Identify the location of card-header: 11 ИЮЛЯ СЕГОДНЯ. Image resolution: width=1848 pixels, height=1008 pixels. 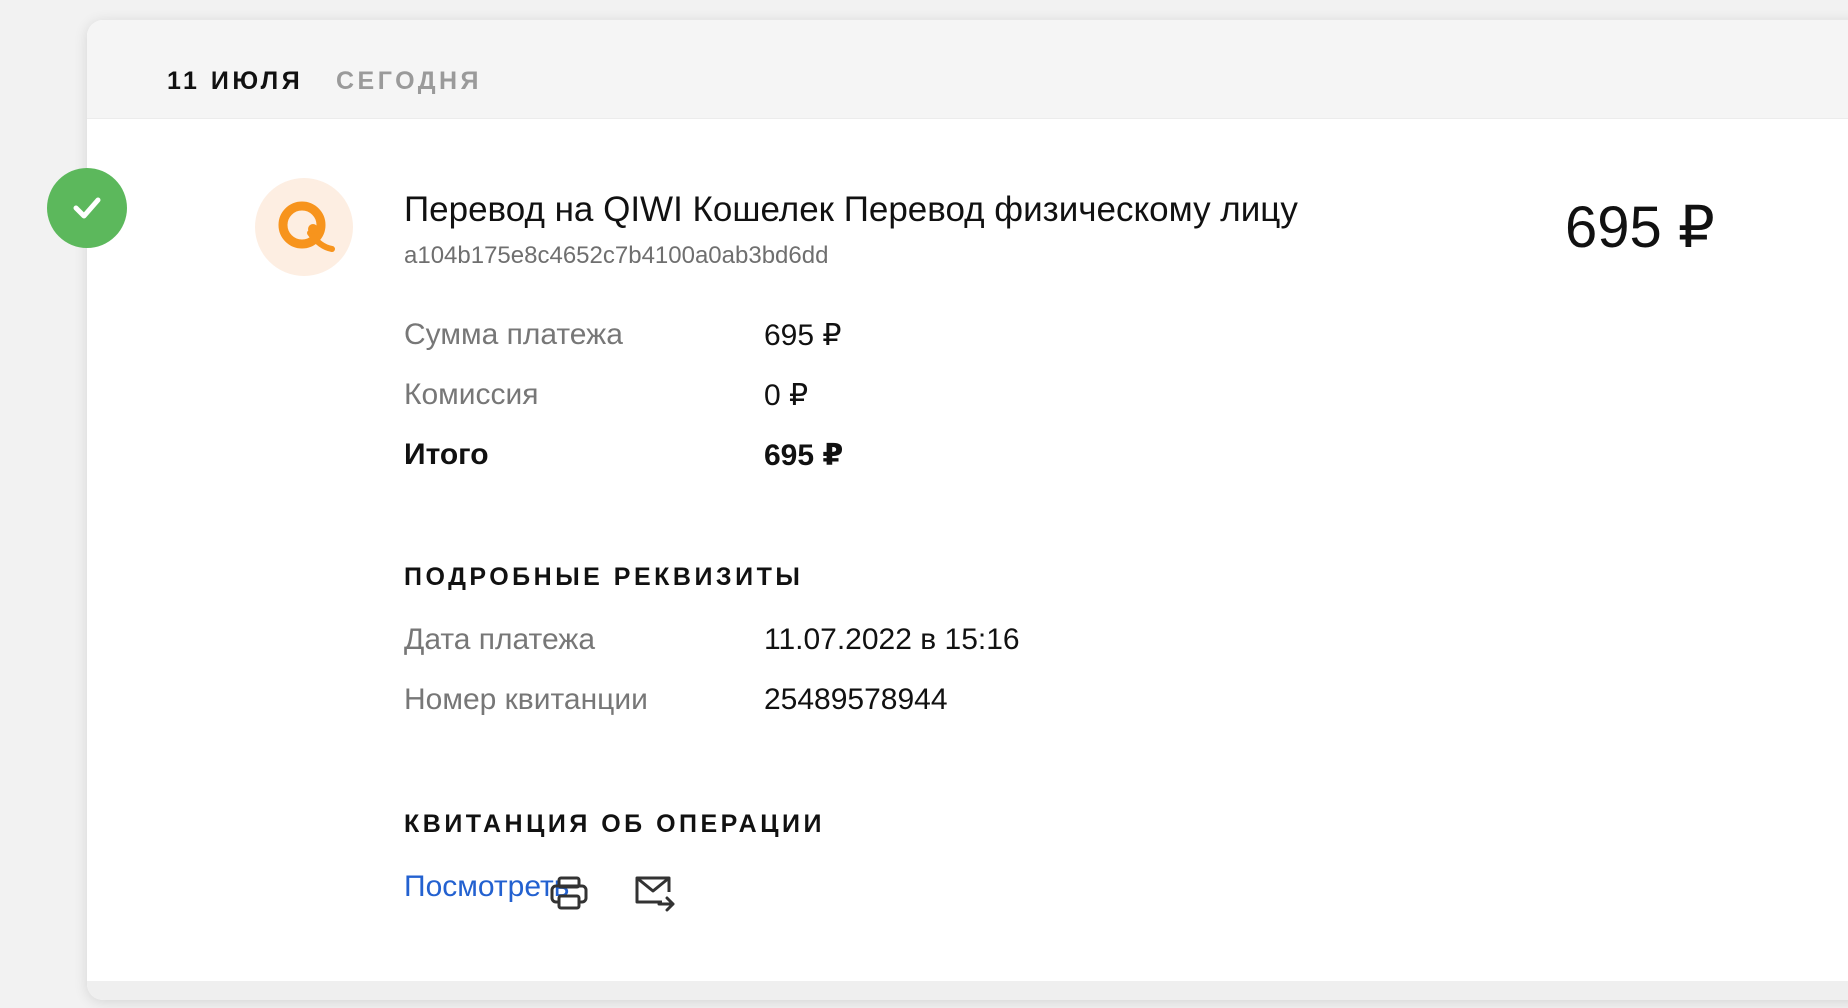
(967, 69).